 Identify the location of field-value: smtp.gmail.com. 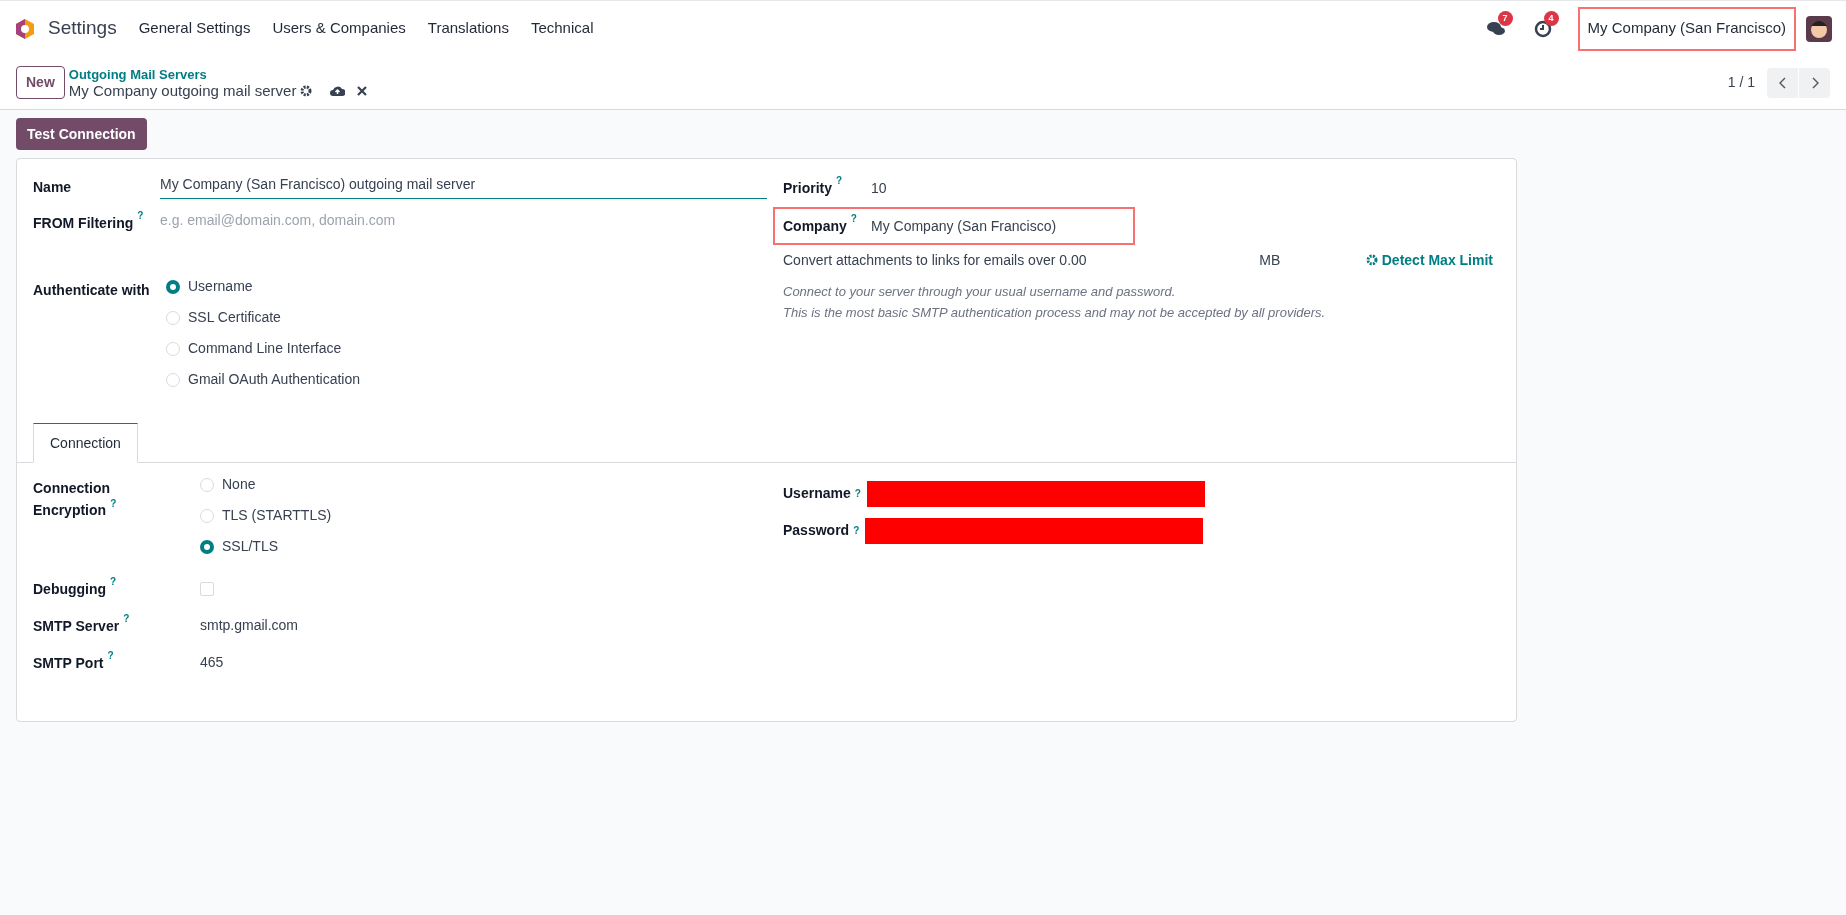
(249, 625).